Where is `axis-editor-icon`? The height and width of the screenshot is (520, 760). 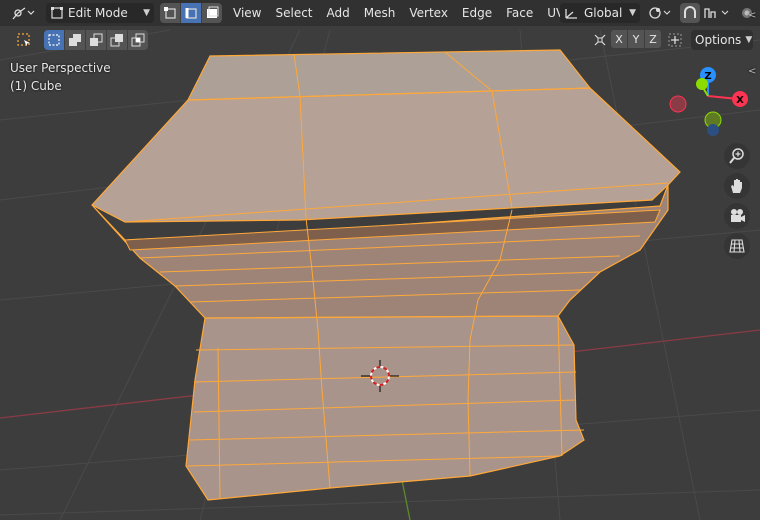 axis-editor-icon is located at coordinates (23, 13).